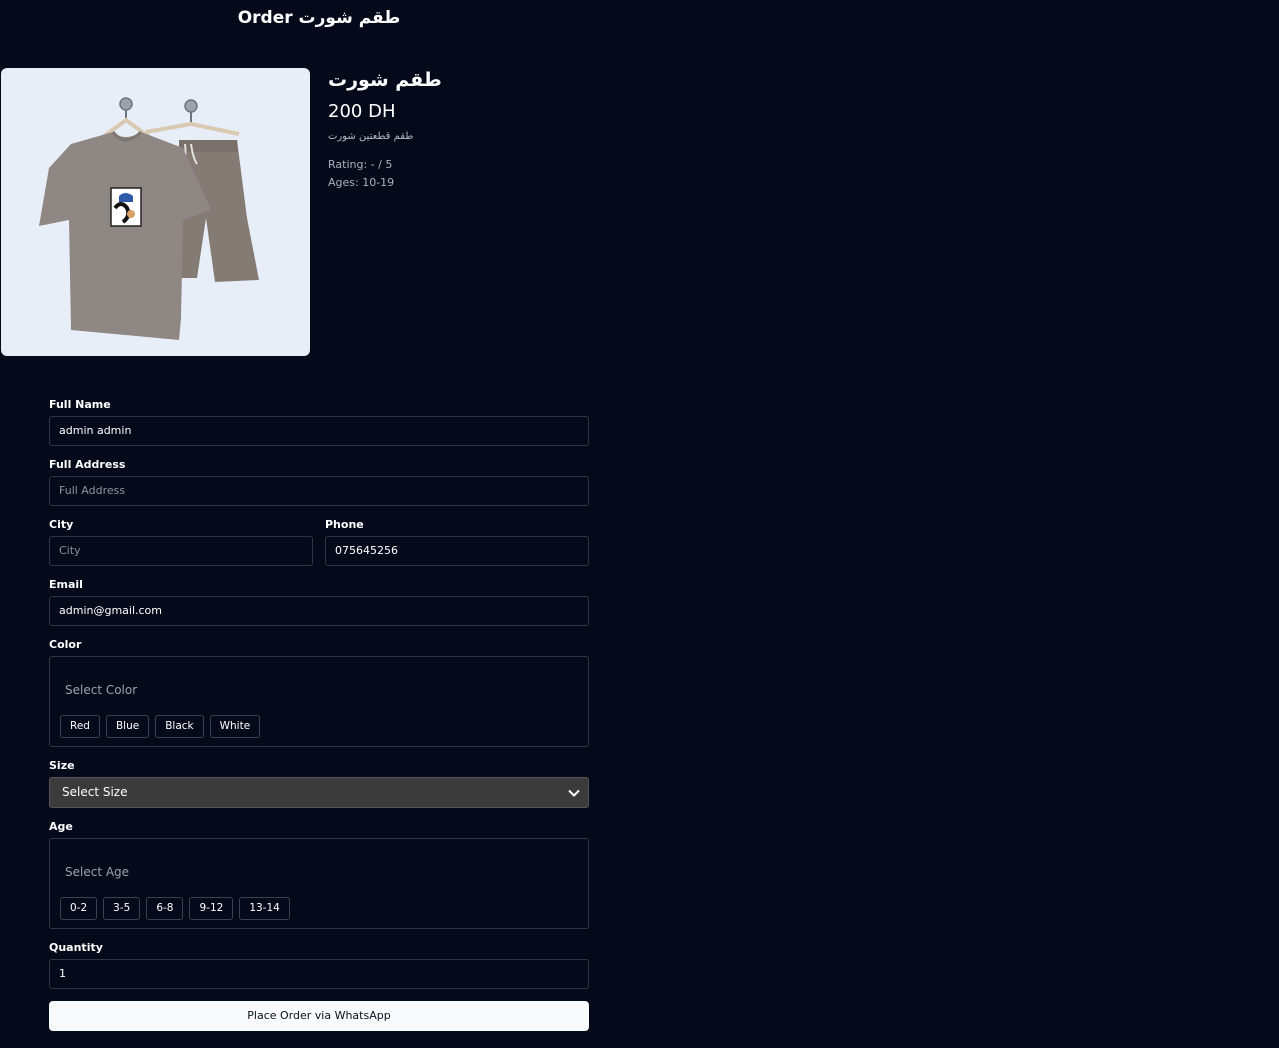 The image size is (1279, 1048). Describe the element at coordinates (65, 644) in the screenshot. I see `color-label: Color` at that location.